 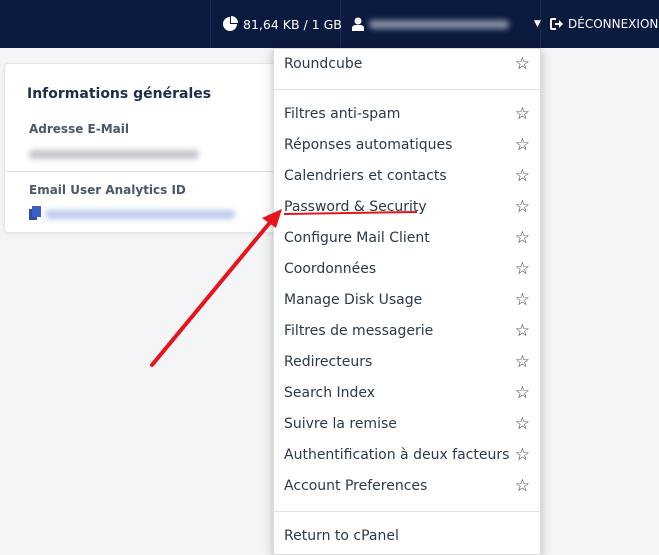 What do you see at coordinates (212, 292) in the screenshot?
I see `arrow-annotation` at bounding box center [212, 292].